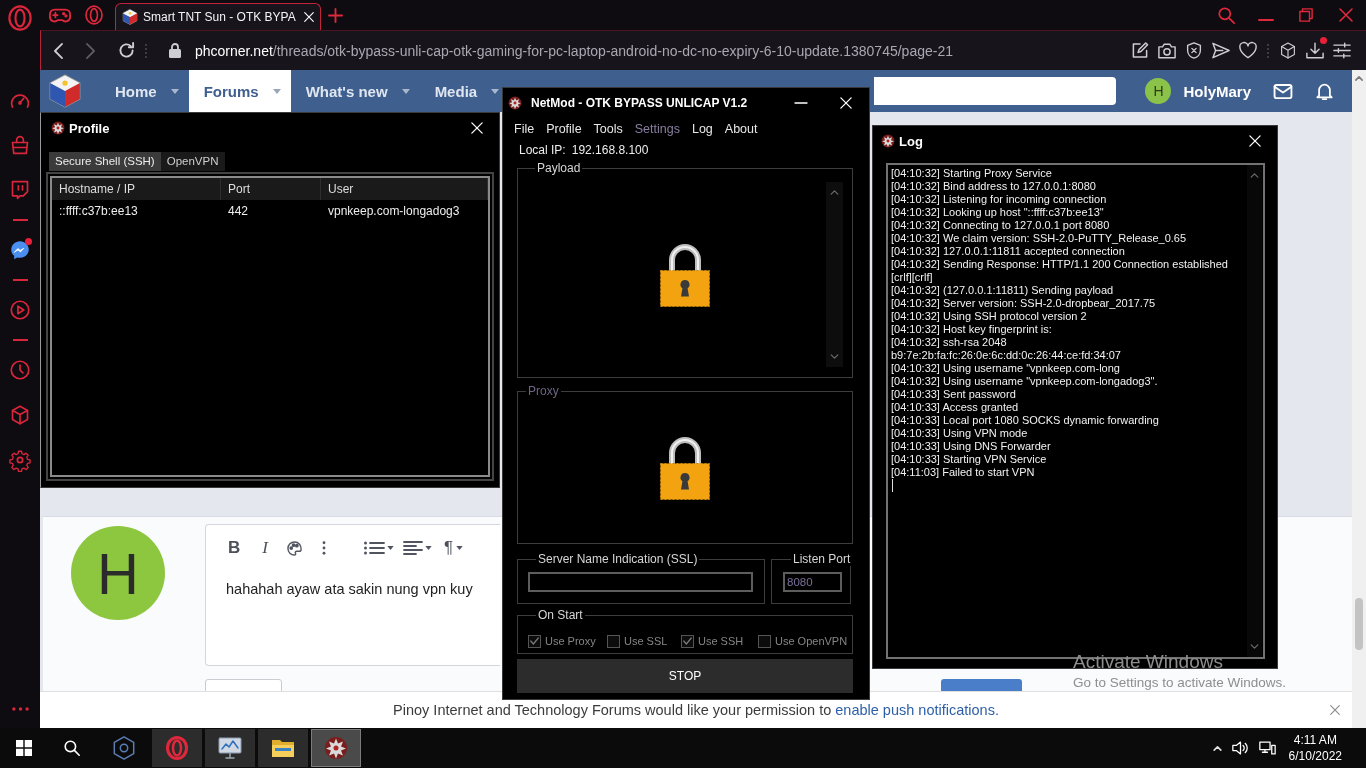 This screenshot has height=768, width=1366. What do you see at coordinates (1287, 50) in the screenshot?
I see `cube-icon` at bounding box center [1287, 50].